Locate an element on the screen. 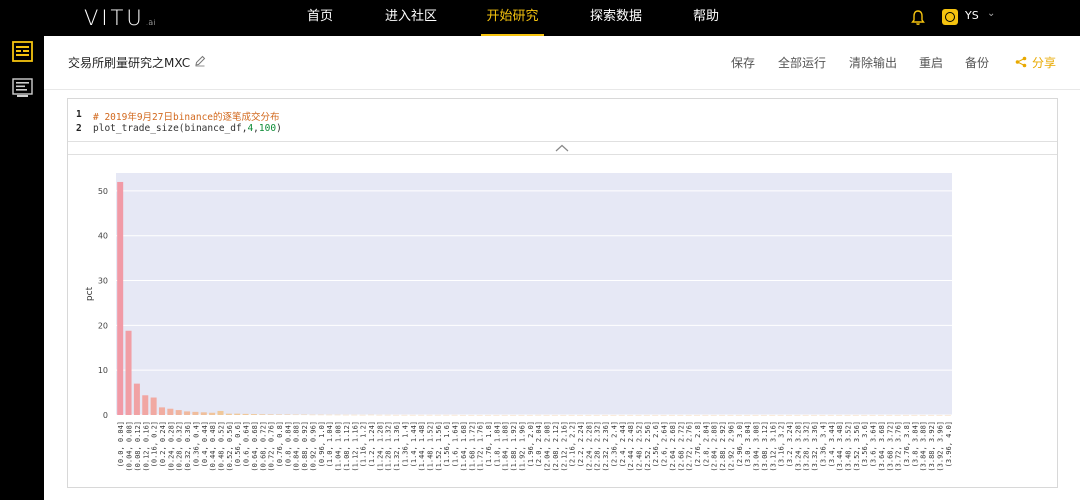  x-tick-label: (3.2, 3.24] is located at coordinates (790, 444).